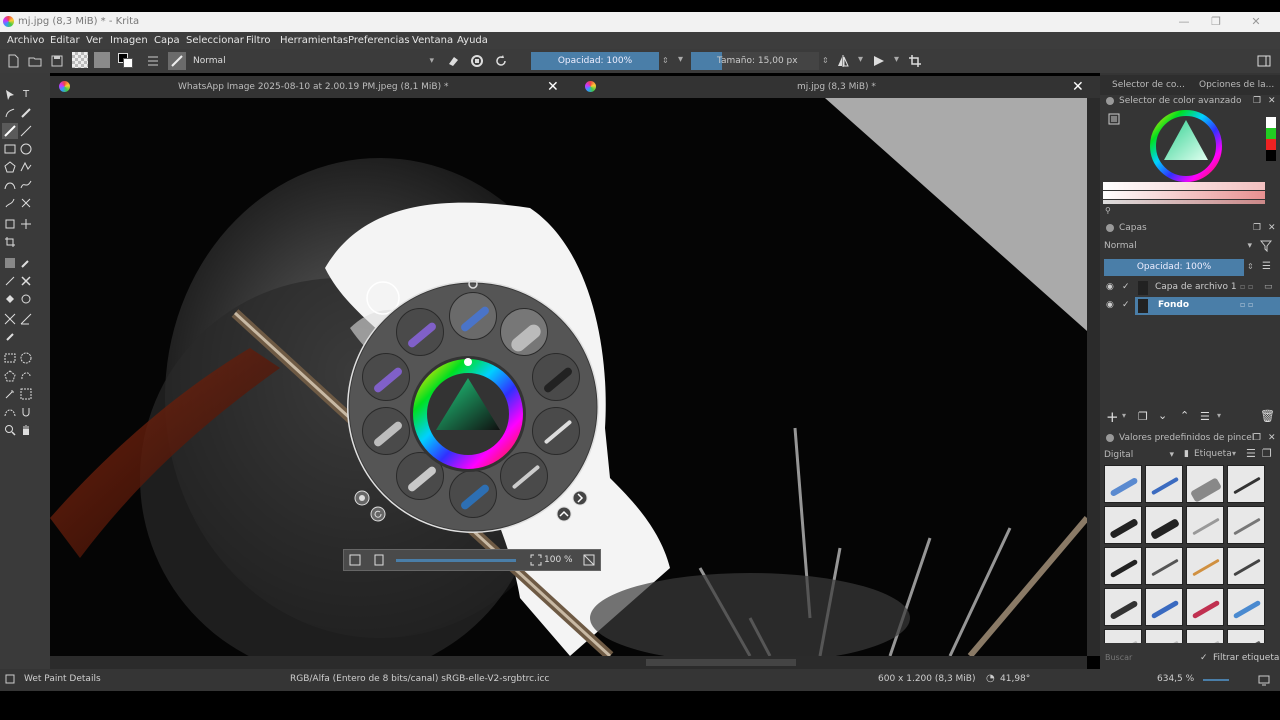  Describe the element at coordinates (25, 40) in the screenshot. I see `menu-archivo: Archivo` at that location.